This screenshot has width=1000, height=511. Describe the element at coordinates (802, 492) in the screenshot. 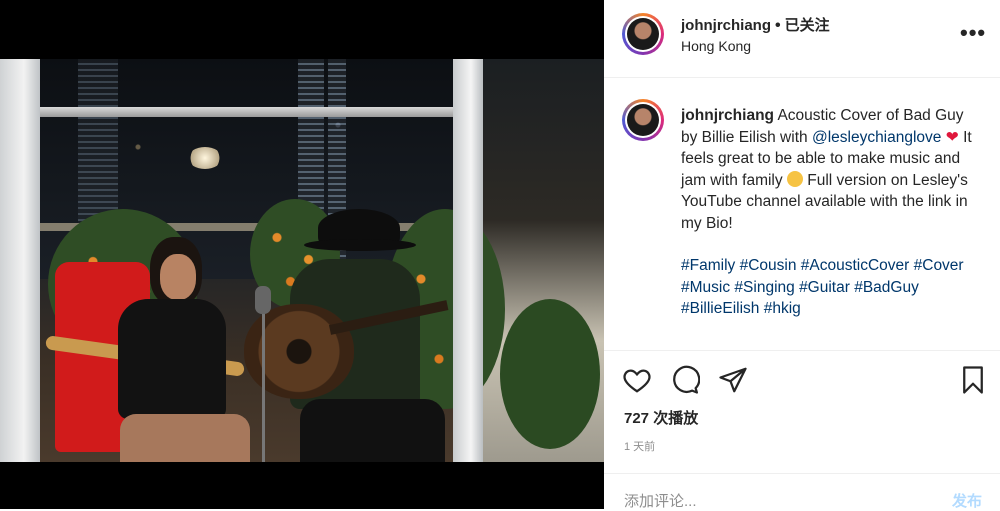

I see `comment-box: 添加评论... 发布` at that location.